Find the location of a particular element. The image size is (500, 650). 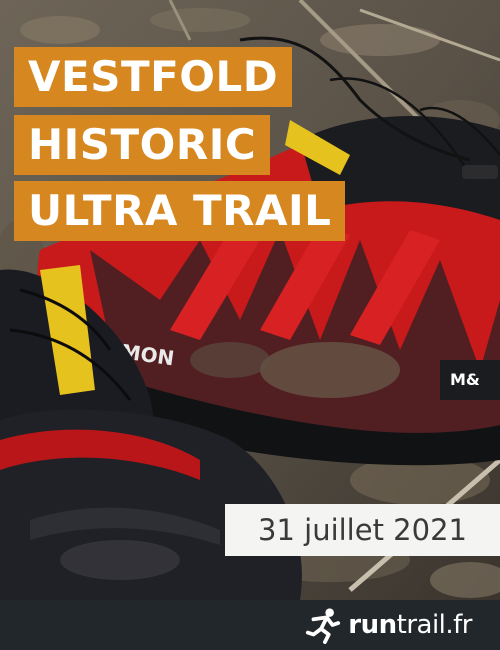

footer-bar: runtrail.fr is located at coordinates (250, 625).